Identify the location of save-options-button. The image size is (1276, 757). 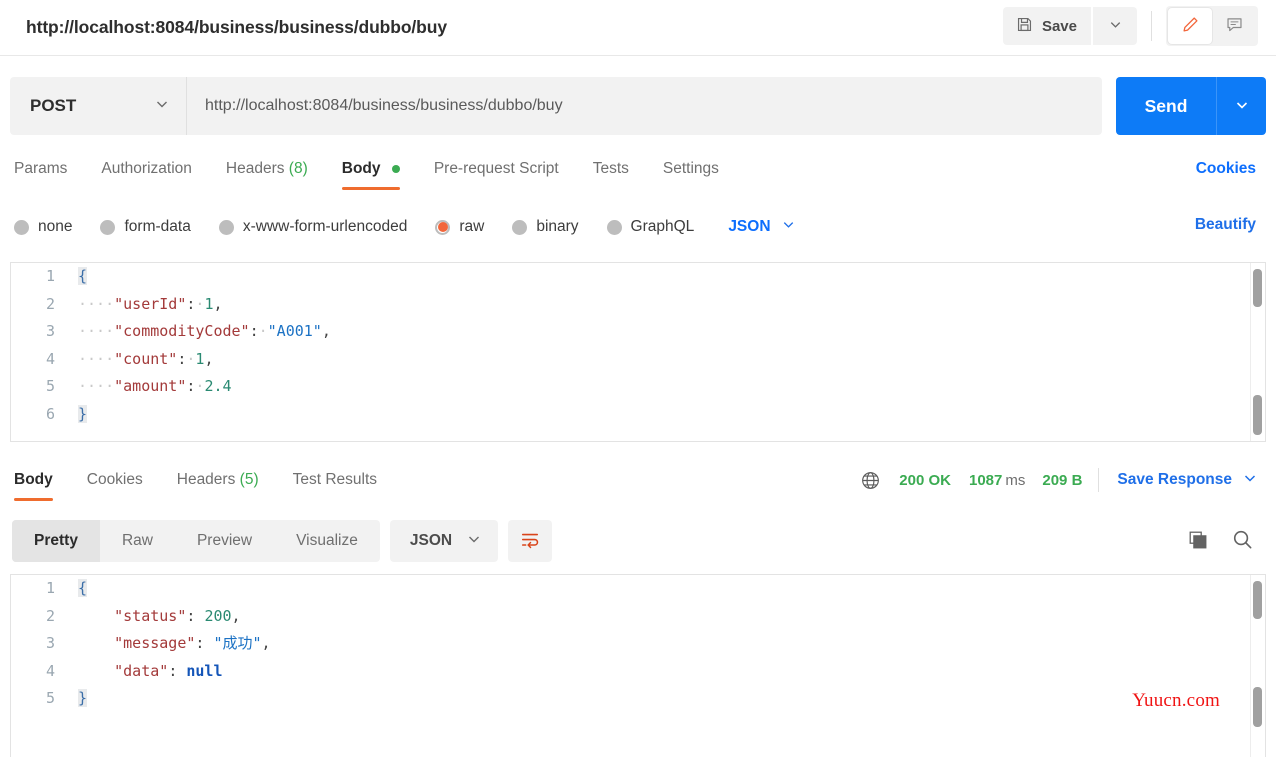
(1115, 26).